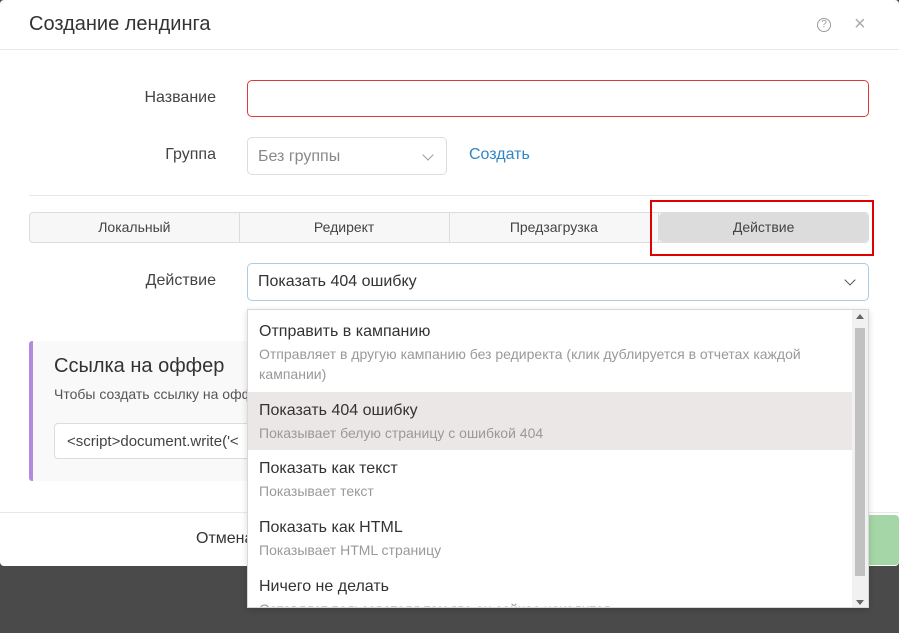 The height and width of the screenshot is (633, 899). I want to click on close-icon: ×, so click(860, 24).